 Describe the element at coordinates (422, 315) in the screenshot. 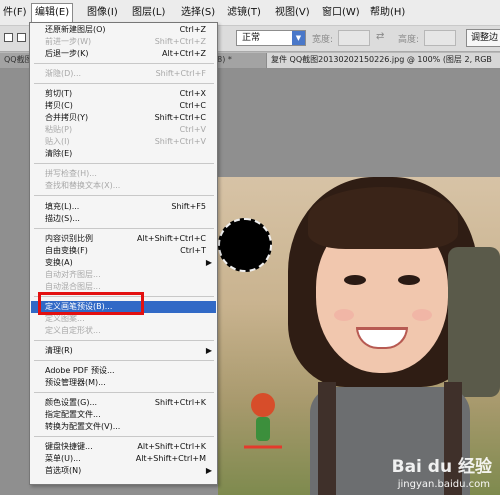

I see `right-cheek` at that location.